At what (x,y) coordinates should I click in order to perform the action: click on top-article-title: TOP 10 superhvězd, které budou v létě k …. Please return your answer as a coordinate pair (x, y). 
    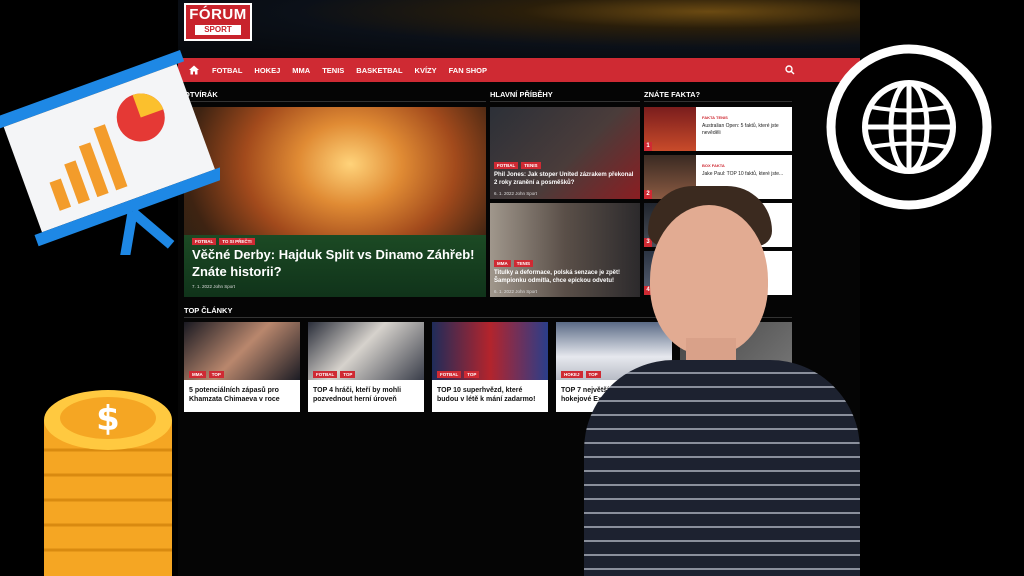
    Looking at the image, I should click on (491, 395).